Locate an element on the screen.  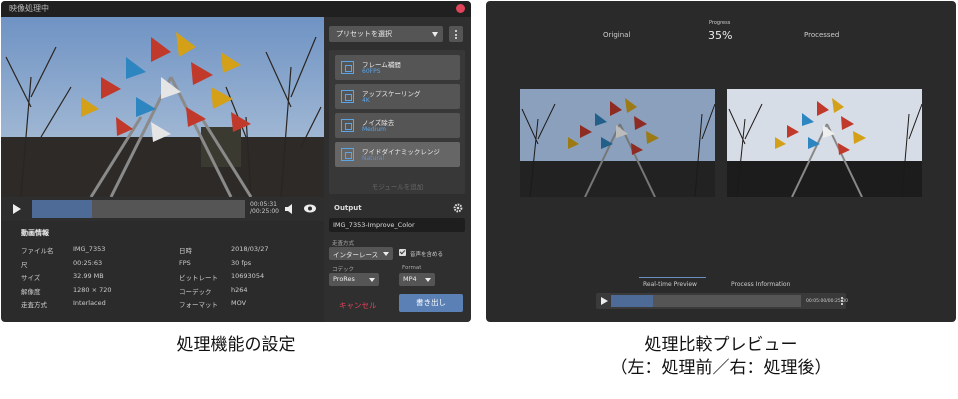
total-time: /00:25:00 is located at coordinates (264, 211).